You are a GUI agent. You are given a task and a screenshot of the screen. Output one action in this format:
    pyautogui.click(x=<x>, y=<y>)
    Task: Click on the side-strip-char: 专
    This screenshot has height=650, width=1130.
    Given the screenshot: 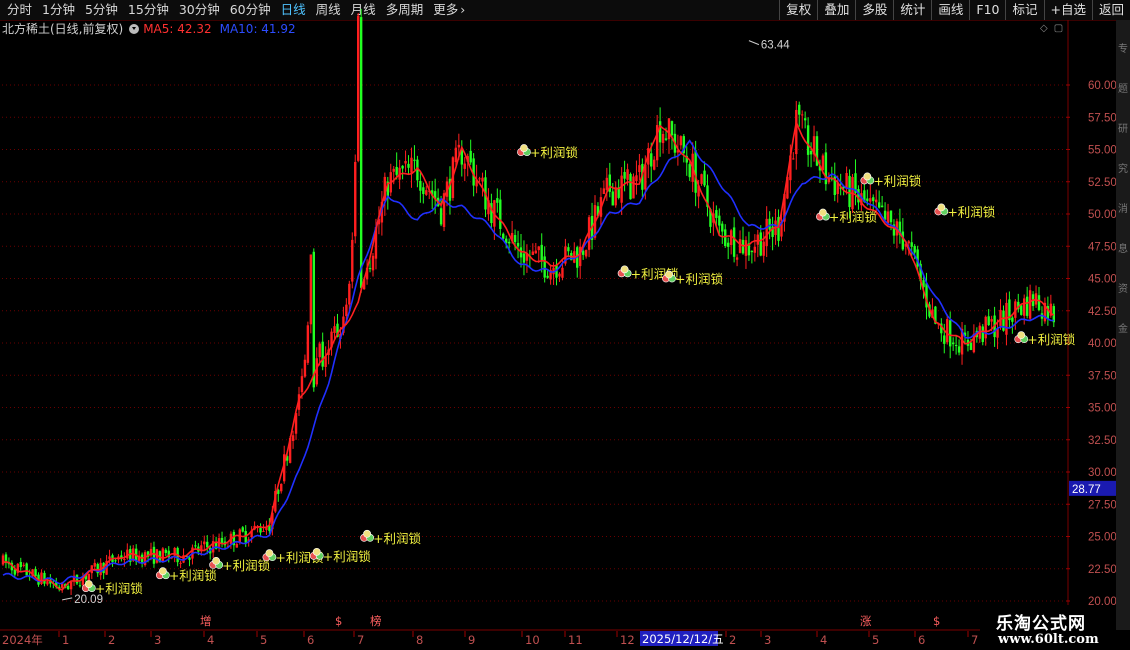 What is the action you would take?
    pyautogui.click(x=1123, y=49)
    